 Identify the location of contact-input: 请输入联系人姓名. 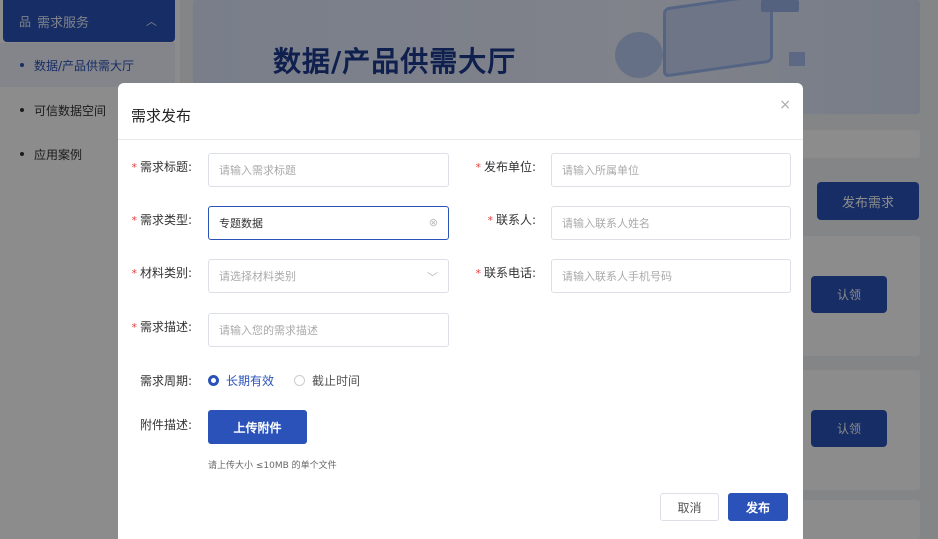
(671, 223).